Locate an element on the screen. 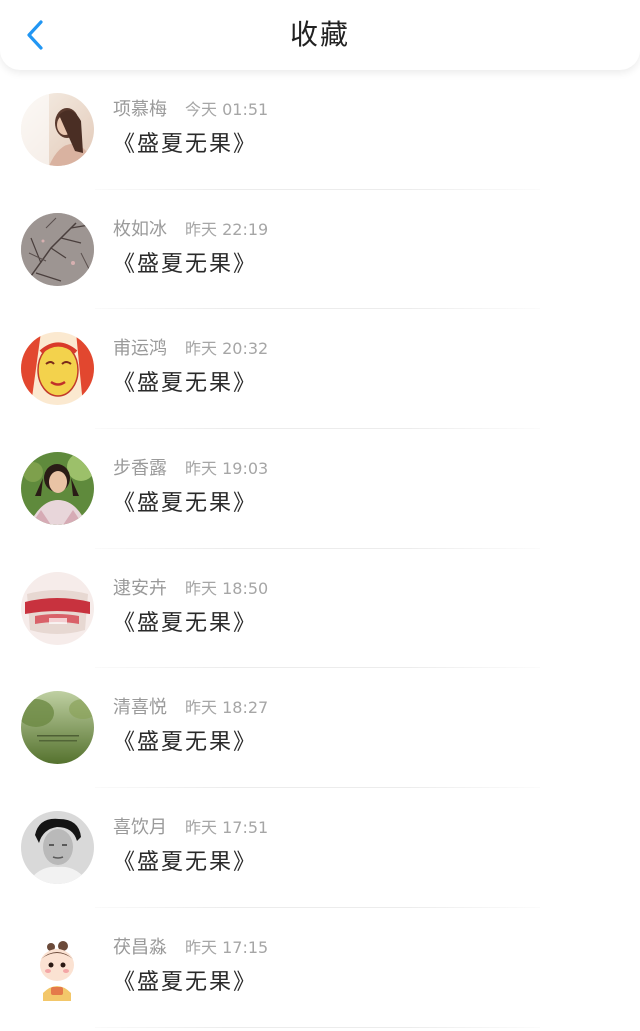  item-meta: 喜饮月 昨天 17:51 is located at coordinates (190, 828).